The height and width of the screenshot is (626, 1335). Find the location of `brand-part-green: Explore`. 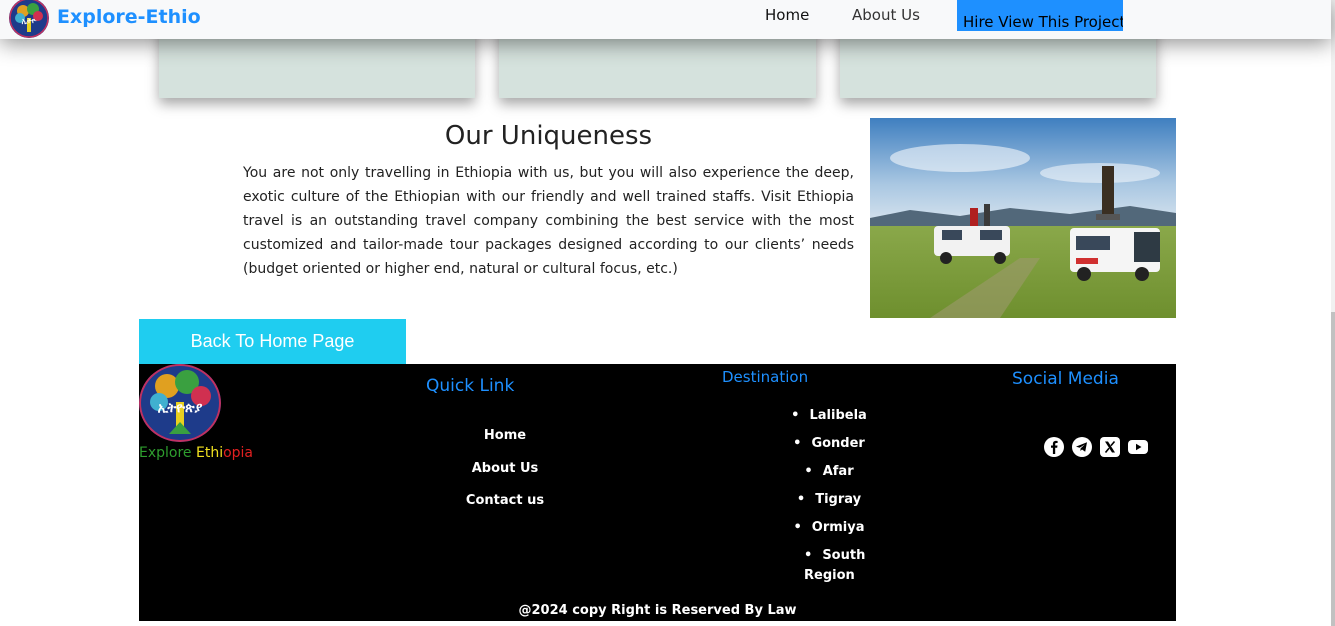

brand-part-green: Explore is located at coordinates (167, 453).